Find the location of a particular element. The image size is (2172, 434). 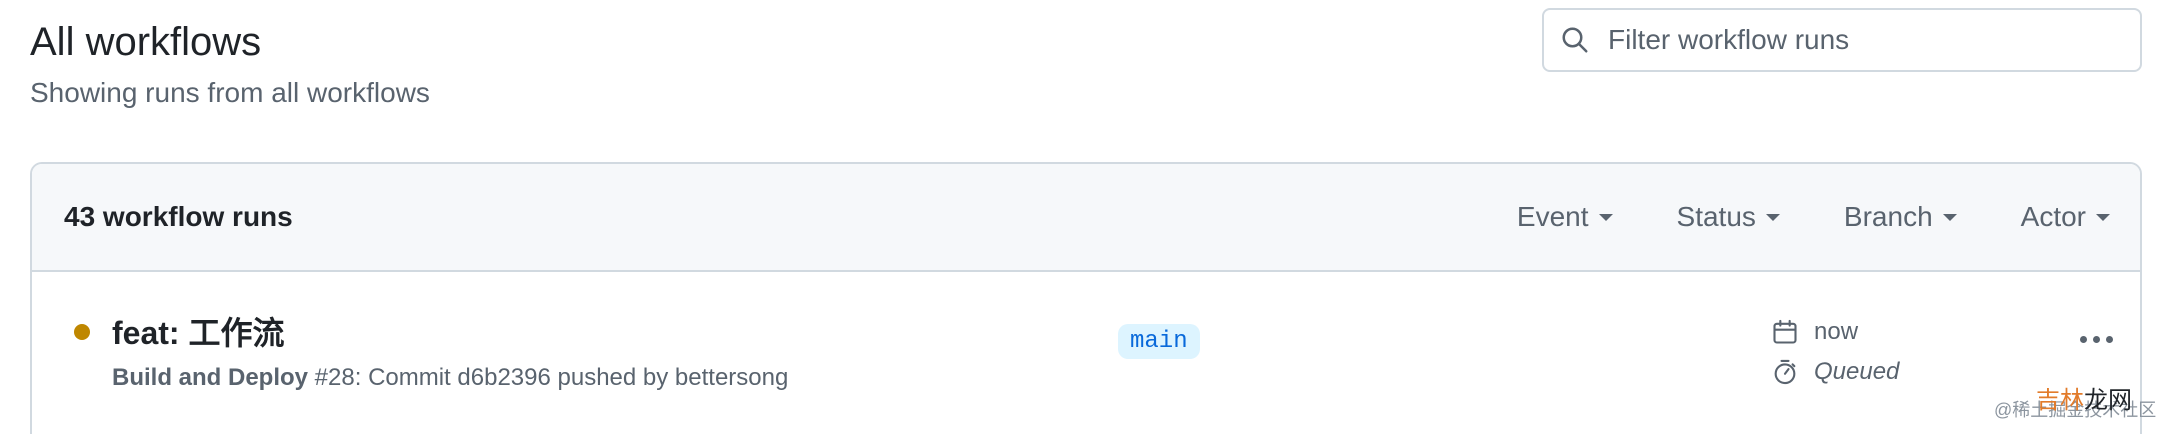

event-filter-label: Event is located at coordinates (1552, 216).